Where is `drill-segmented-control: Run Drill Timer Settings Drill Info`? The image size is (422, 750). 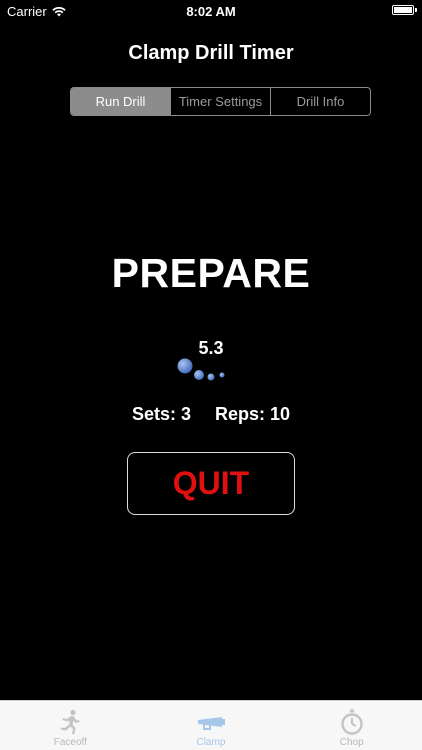
drill-segmented-control: Run Drill Timer Settings Drill Info is located at coordinates (220, 101).